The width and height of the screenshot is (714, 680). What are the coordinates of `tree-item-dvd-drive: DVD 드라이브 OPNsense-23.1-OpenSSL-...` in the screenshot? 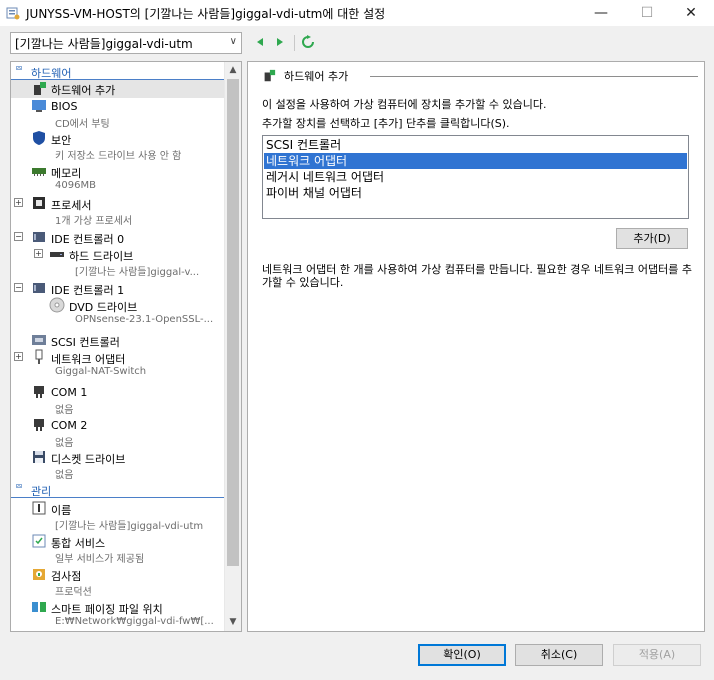 It's located at (118, 313).